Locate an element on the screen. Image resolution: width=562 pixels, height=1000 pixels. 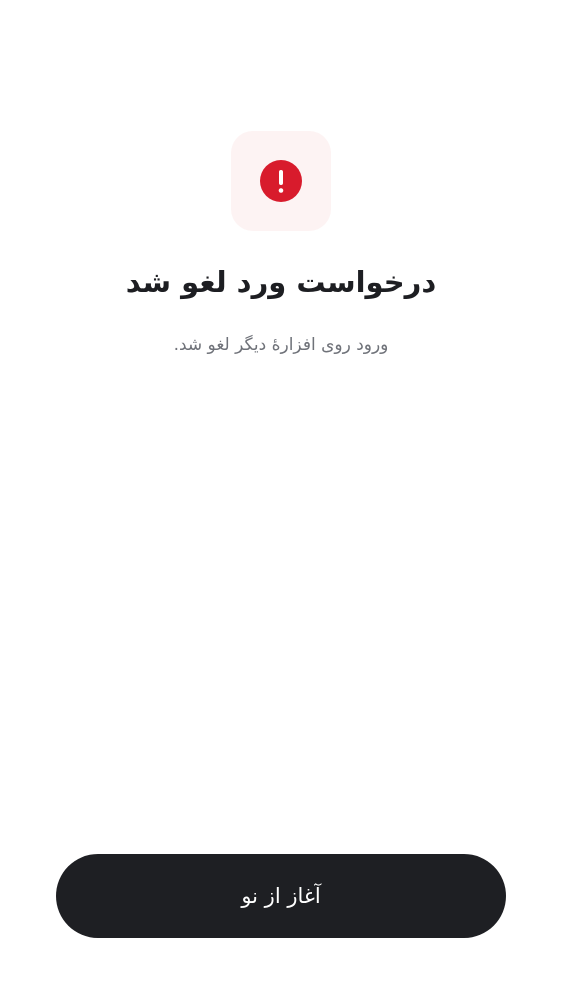
restart-button-label: آغاز از نو is located at coordinates (281, 896).